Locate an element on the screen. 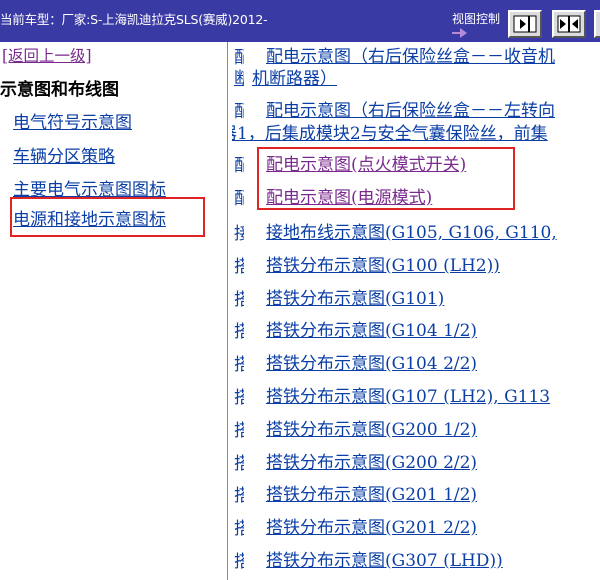  panel-split-button is located at coordinates (569, 24).